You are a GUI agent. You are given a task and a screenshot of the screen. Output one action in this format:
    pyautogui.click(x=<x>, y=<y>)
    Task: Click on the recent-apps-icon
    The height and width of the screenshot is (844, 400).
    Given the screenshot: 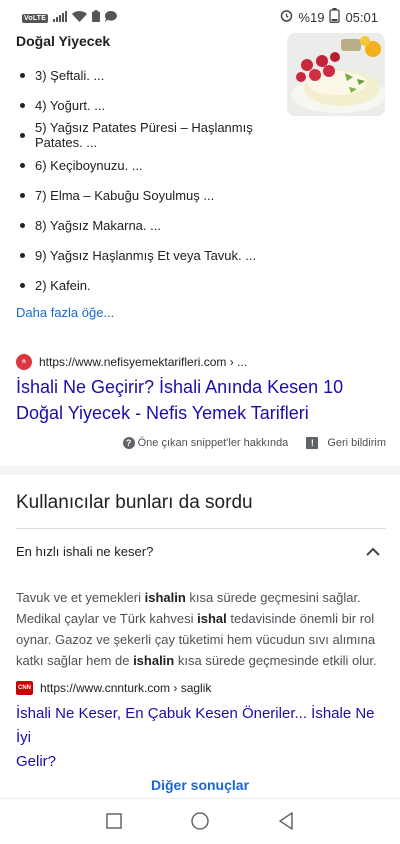 What is the action you would take?
    pyautogui.click(x=114, y=821)
    